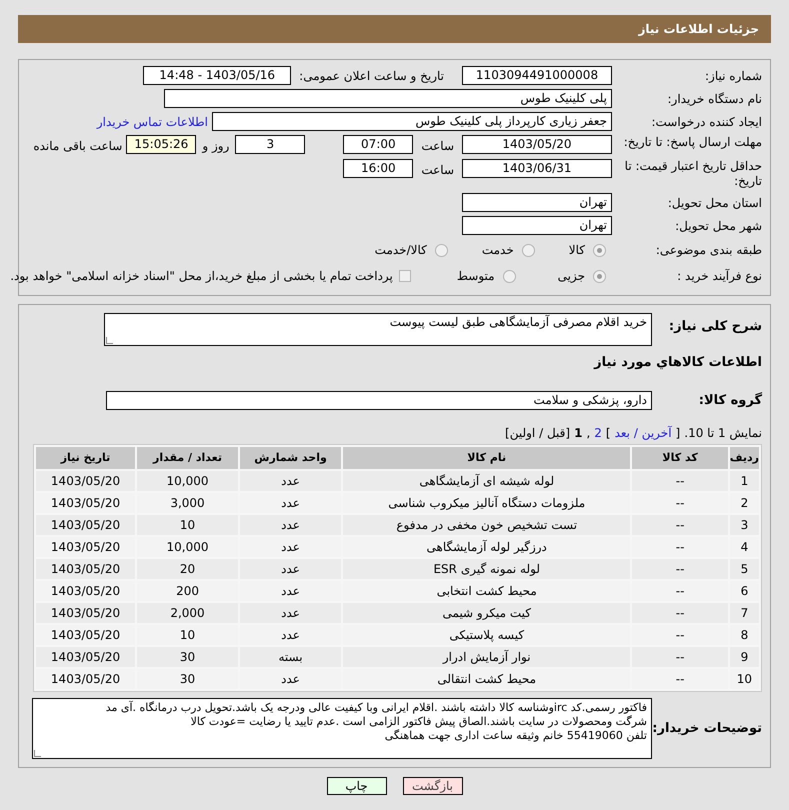  What do you see at coordinates (291, 458) in the screenshot?
I see `column-header: واحد شمارش` at bounding box center [291, 458].